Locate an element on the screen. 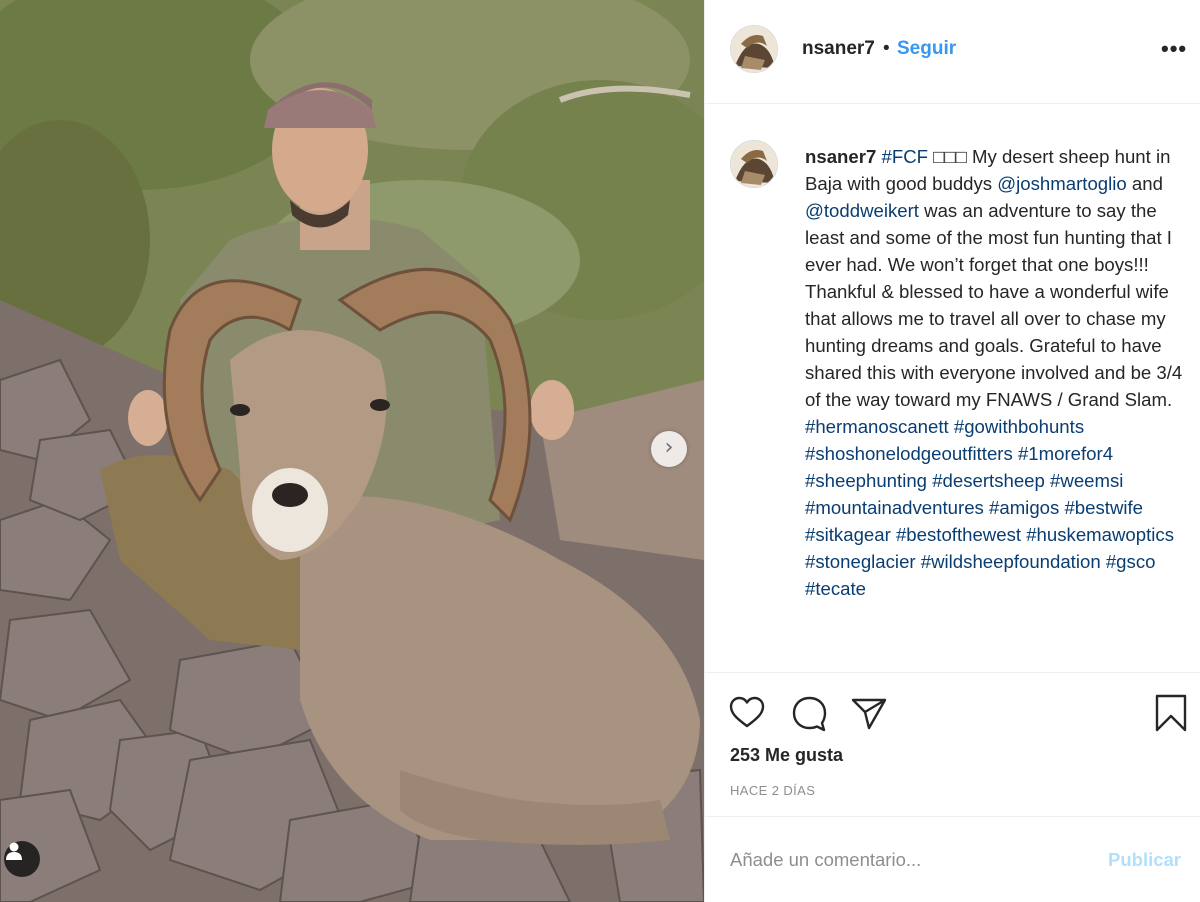 This screenshot has height=902, width=1200. hashtag-link: #mountainadventures is located at coordinates (894, 507).